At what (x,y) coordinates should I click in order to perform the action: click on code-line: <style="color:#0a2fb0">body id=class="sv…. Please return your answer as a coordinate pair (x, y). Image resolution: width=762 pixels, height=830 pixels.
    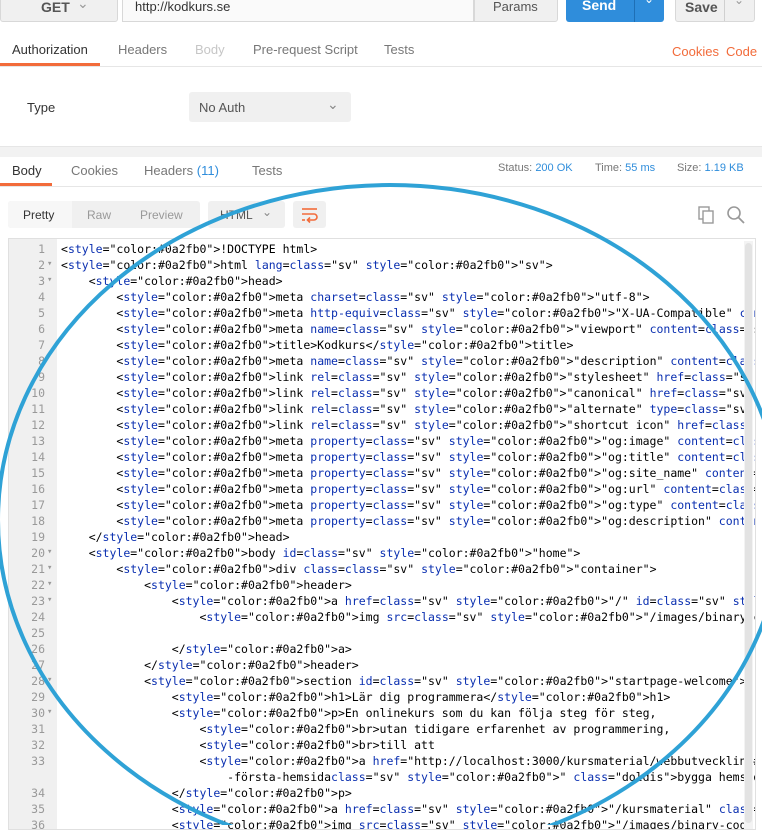
    Looking at the image, I should click on (321, 553).